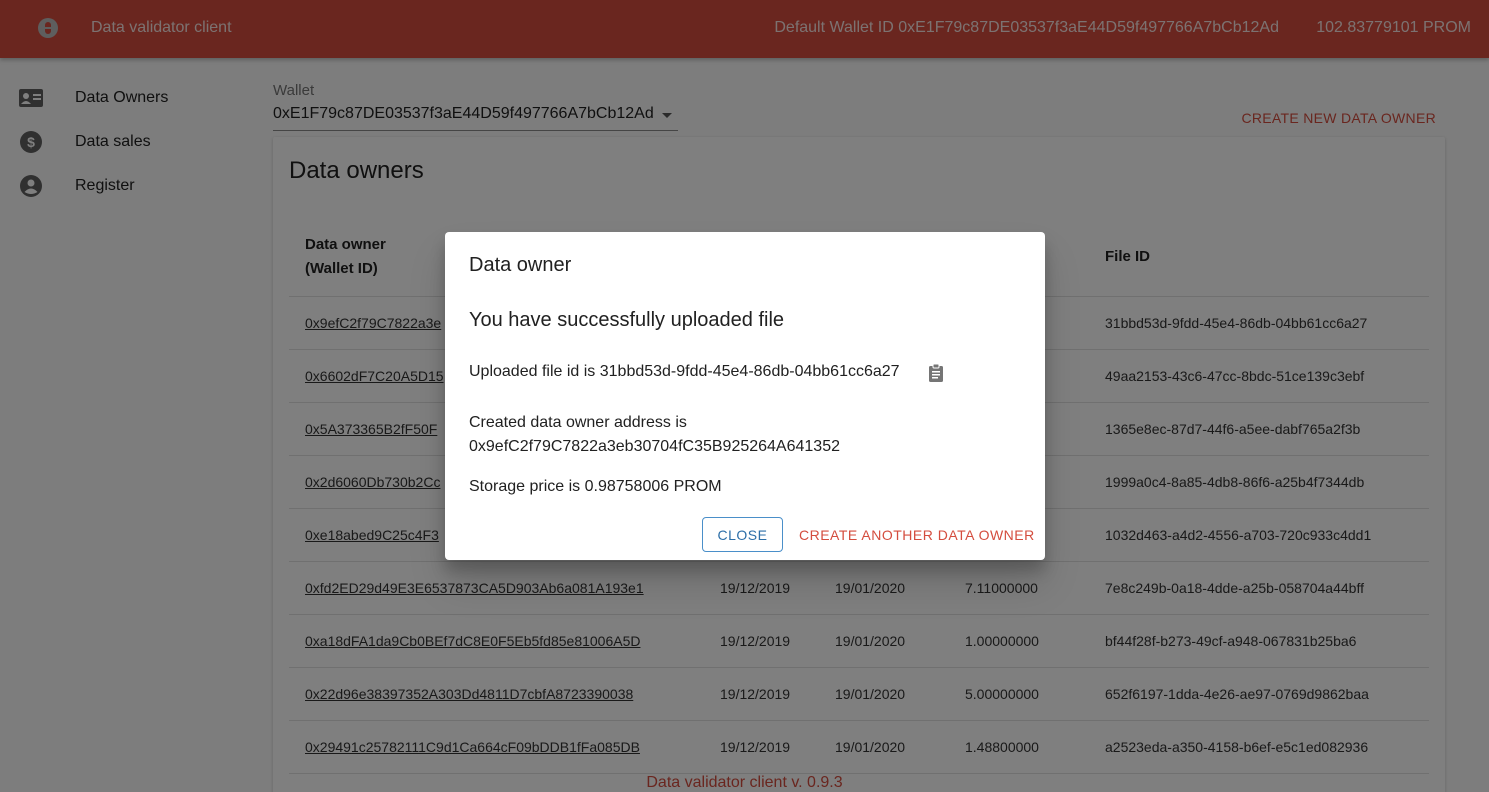 The image size is (1489, 792). Describe the element at coordinates (595, 486) in the screenshot. I see `storage-price-text: Storage price is 0.98758006 PROM` at that location.